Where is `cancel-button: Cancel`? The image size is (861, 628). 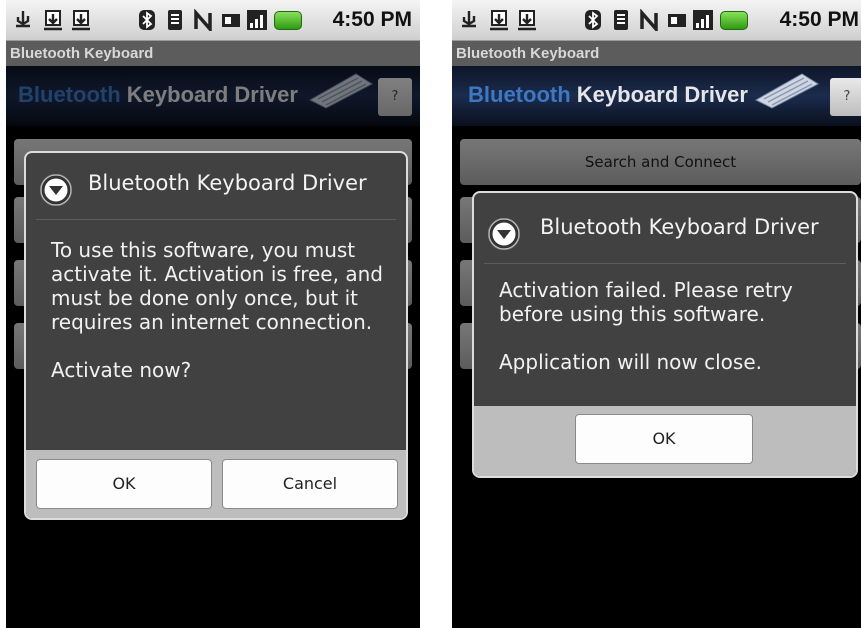
cancel-button: Cancel is located at coordinates (310, 484).